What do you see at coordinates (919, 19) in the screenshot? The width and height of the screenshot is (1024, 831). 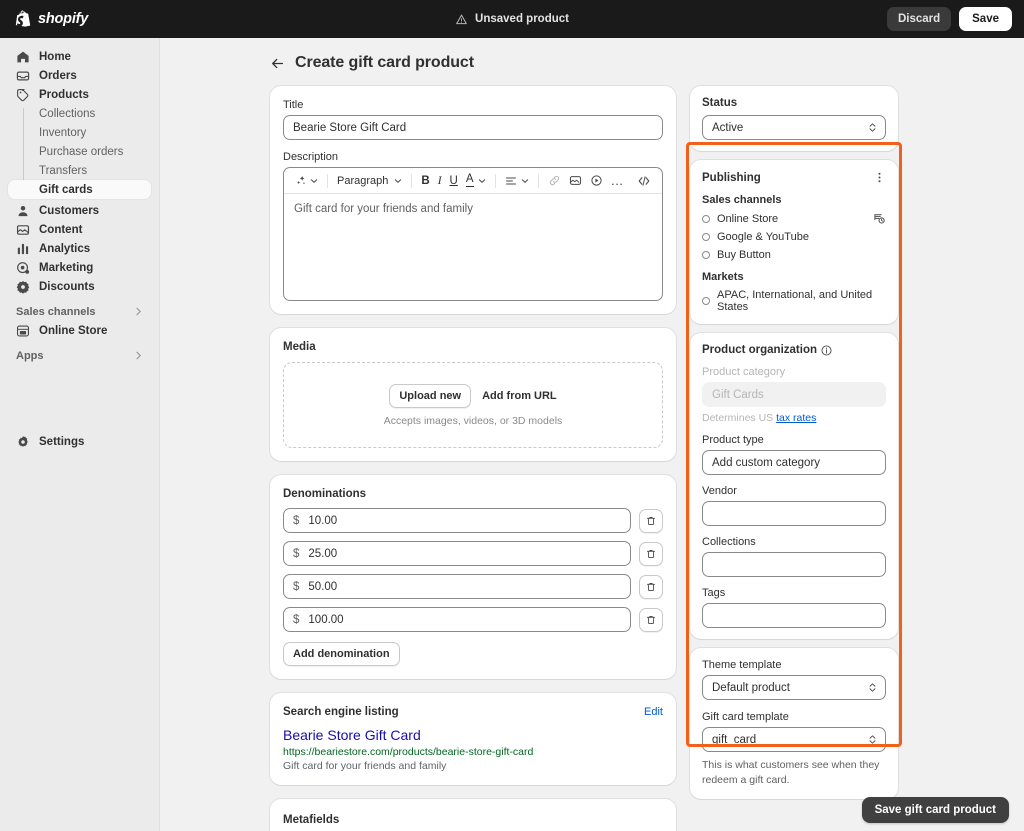 I see `discard-button: Discard` at bounding box center [919, 19].